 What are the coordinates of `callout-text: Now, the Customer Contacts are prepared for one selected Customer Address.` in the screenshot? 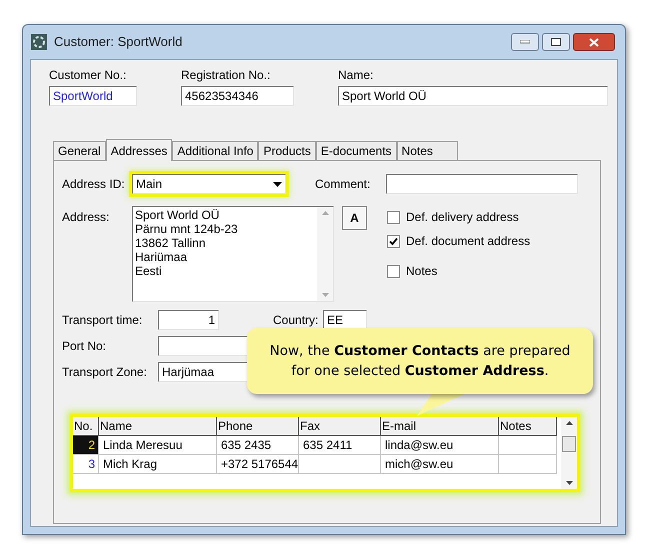 It's located at (420, 361).